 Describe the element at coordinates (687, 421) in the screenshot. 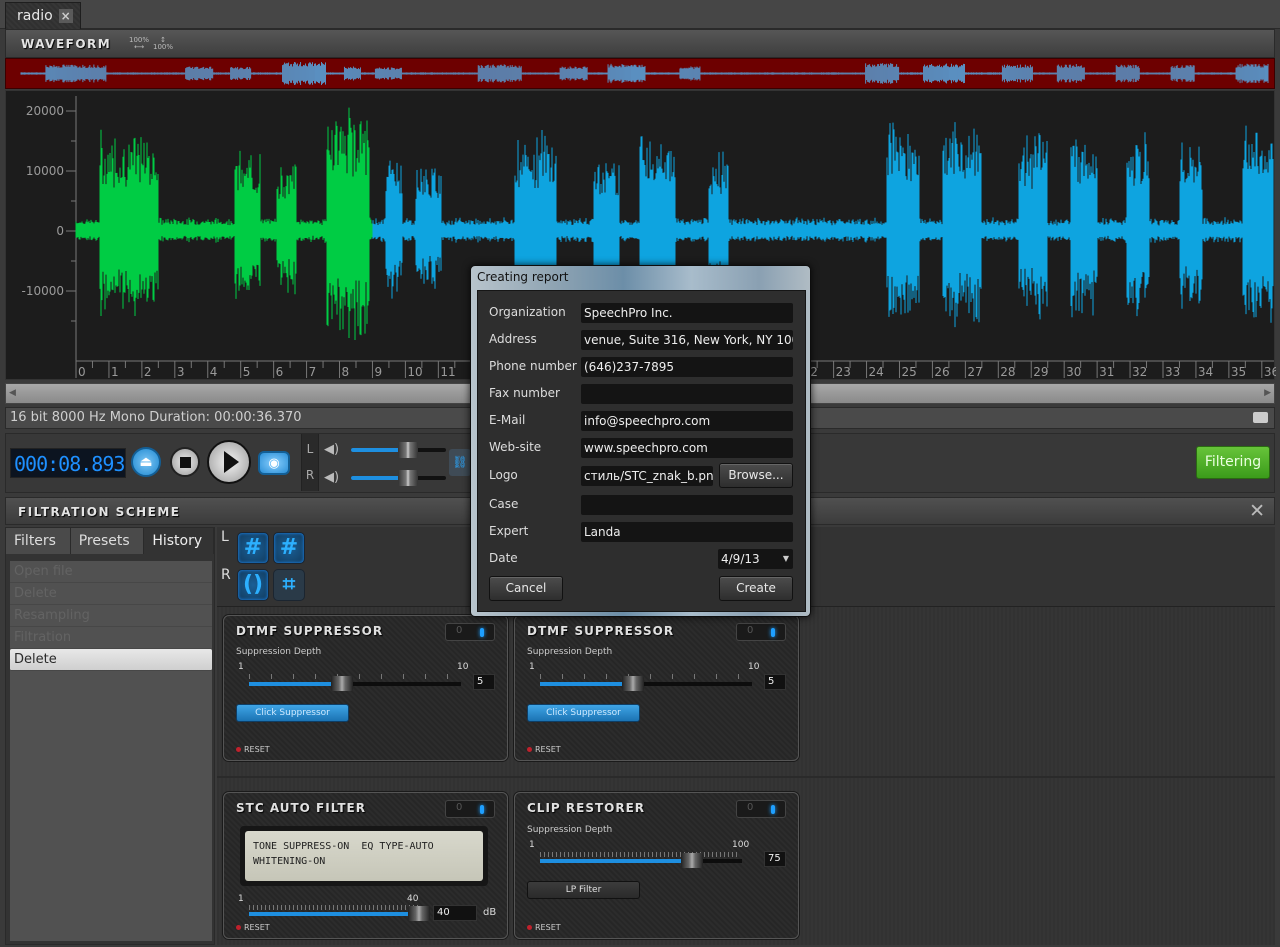

I see `email-input: info@speechpro.com` at that location.